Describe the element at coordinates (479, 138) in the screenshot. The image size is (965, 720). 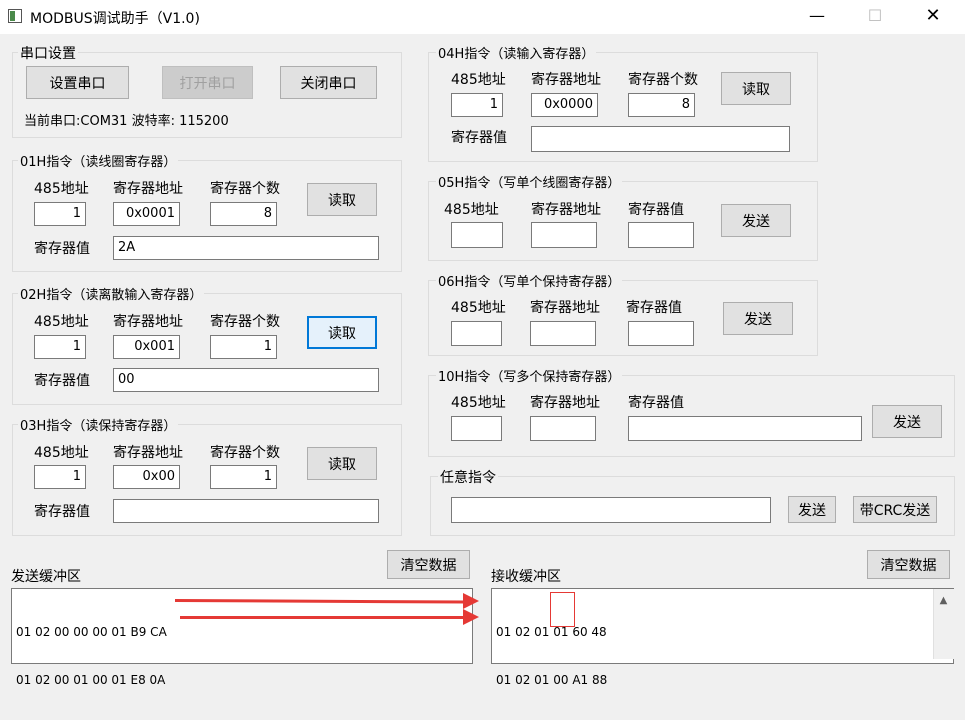
I see `cmd04-value-label: 寄存器值` at that location.